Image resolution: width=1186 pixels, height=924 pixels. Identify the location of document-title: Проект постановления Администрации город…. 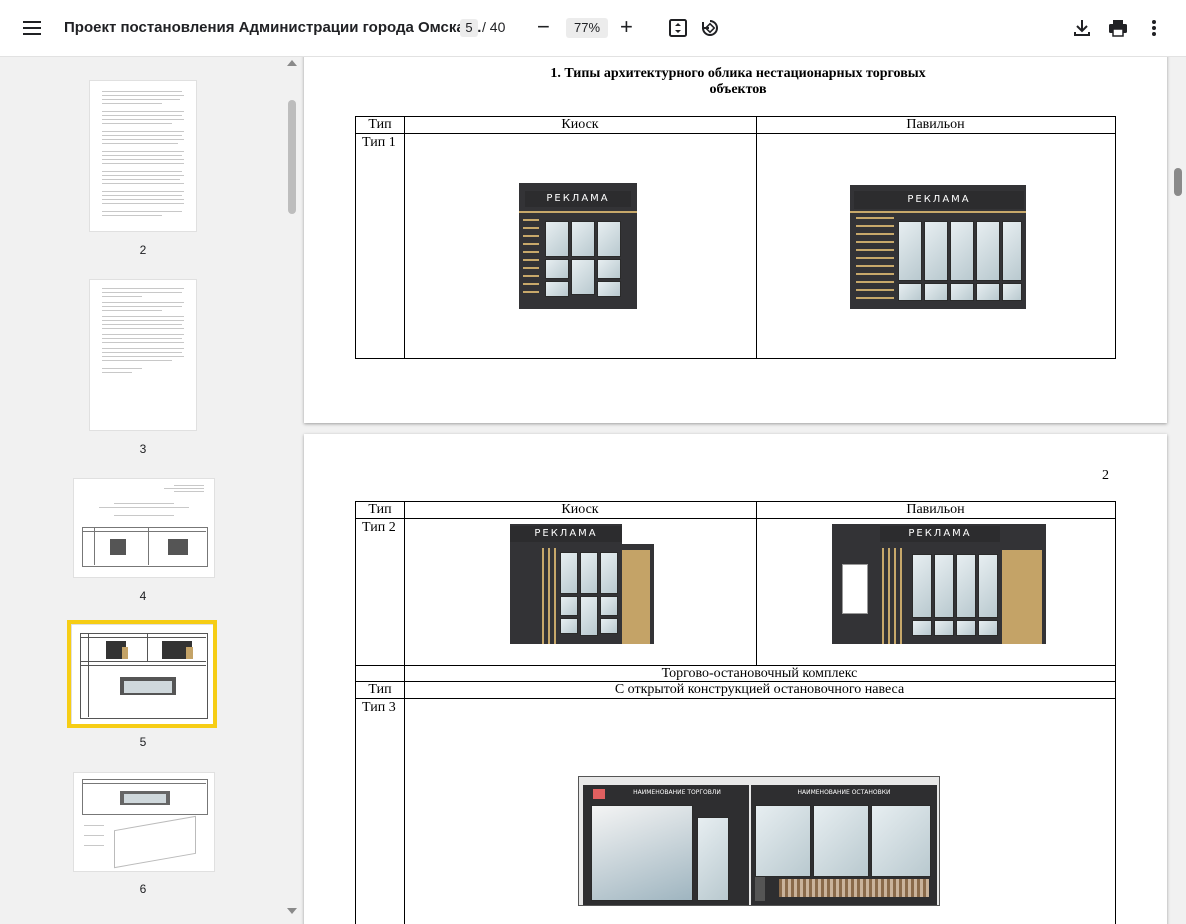
(273, 27).